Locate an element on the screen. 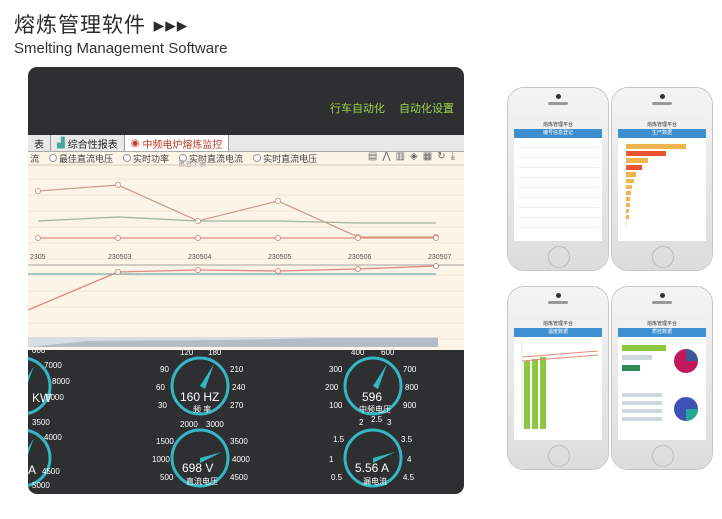 Image resolution: width=722 pixels, height=519 pixels. gauge-tick: 700 is located at coordinates (410, 369).